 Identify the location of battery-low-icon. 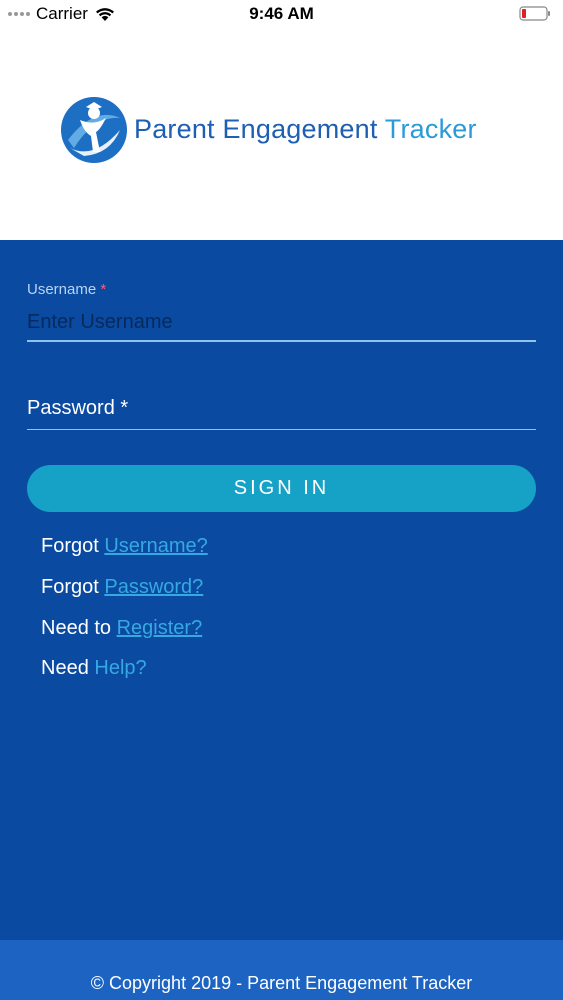
(534, 13).